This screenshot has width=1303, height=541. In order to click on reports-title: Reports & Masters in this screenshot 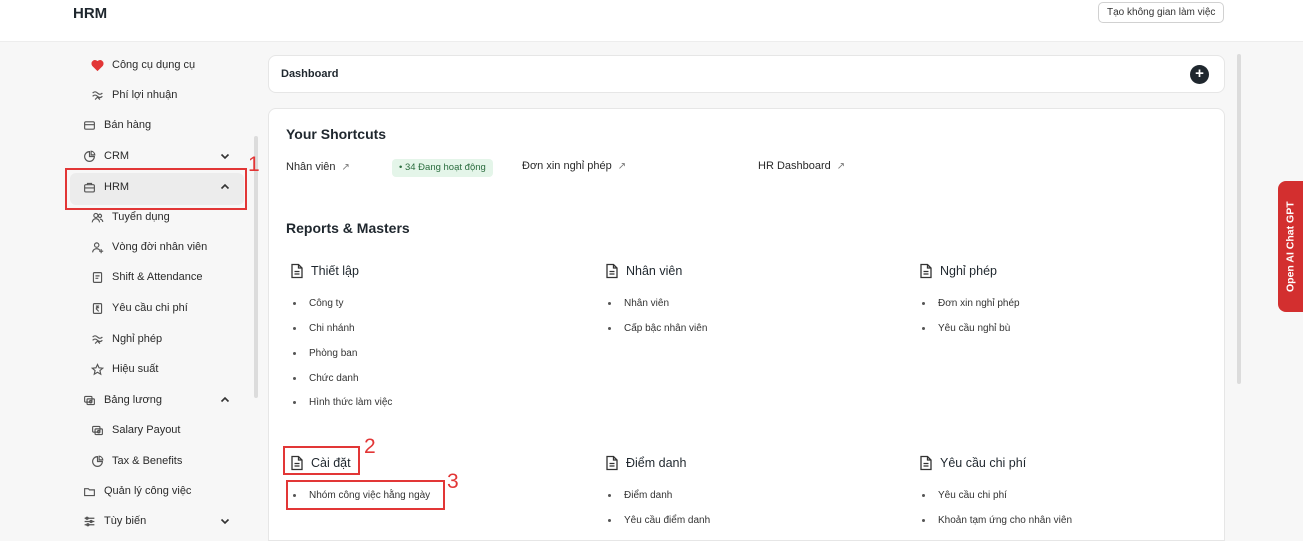, I will do `click(348, 228)`.